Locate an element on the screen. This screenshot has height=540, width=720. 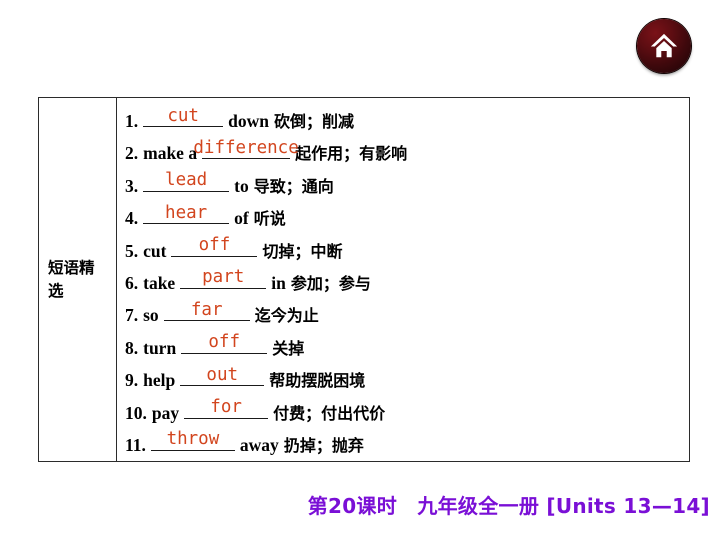
phrase-row: 1. cut down 砍倒；削减 is located at coordinates (407, 120).